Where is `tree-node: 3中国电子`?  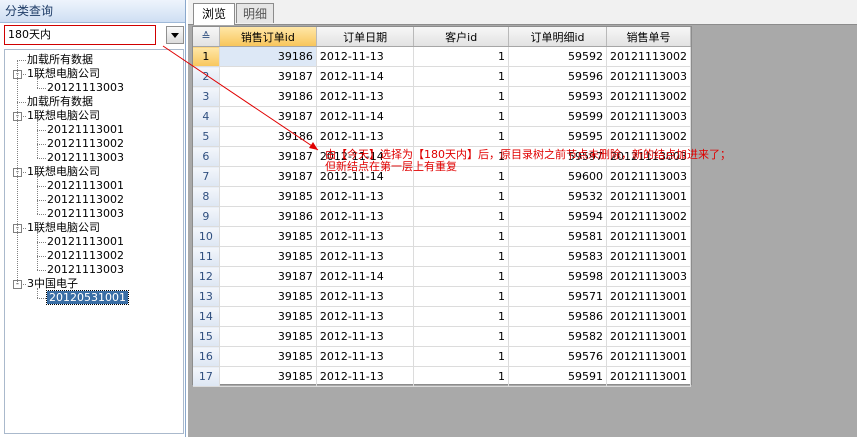
tree-node: 3中国电子 is located at coordinates (52, 284).